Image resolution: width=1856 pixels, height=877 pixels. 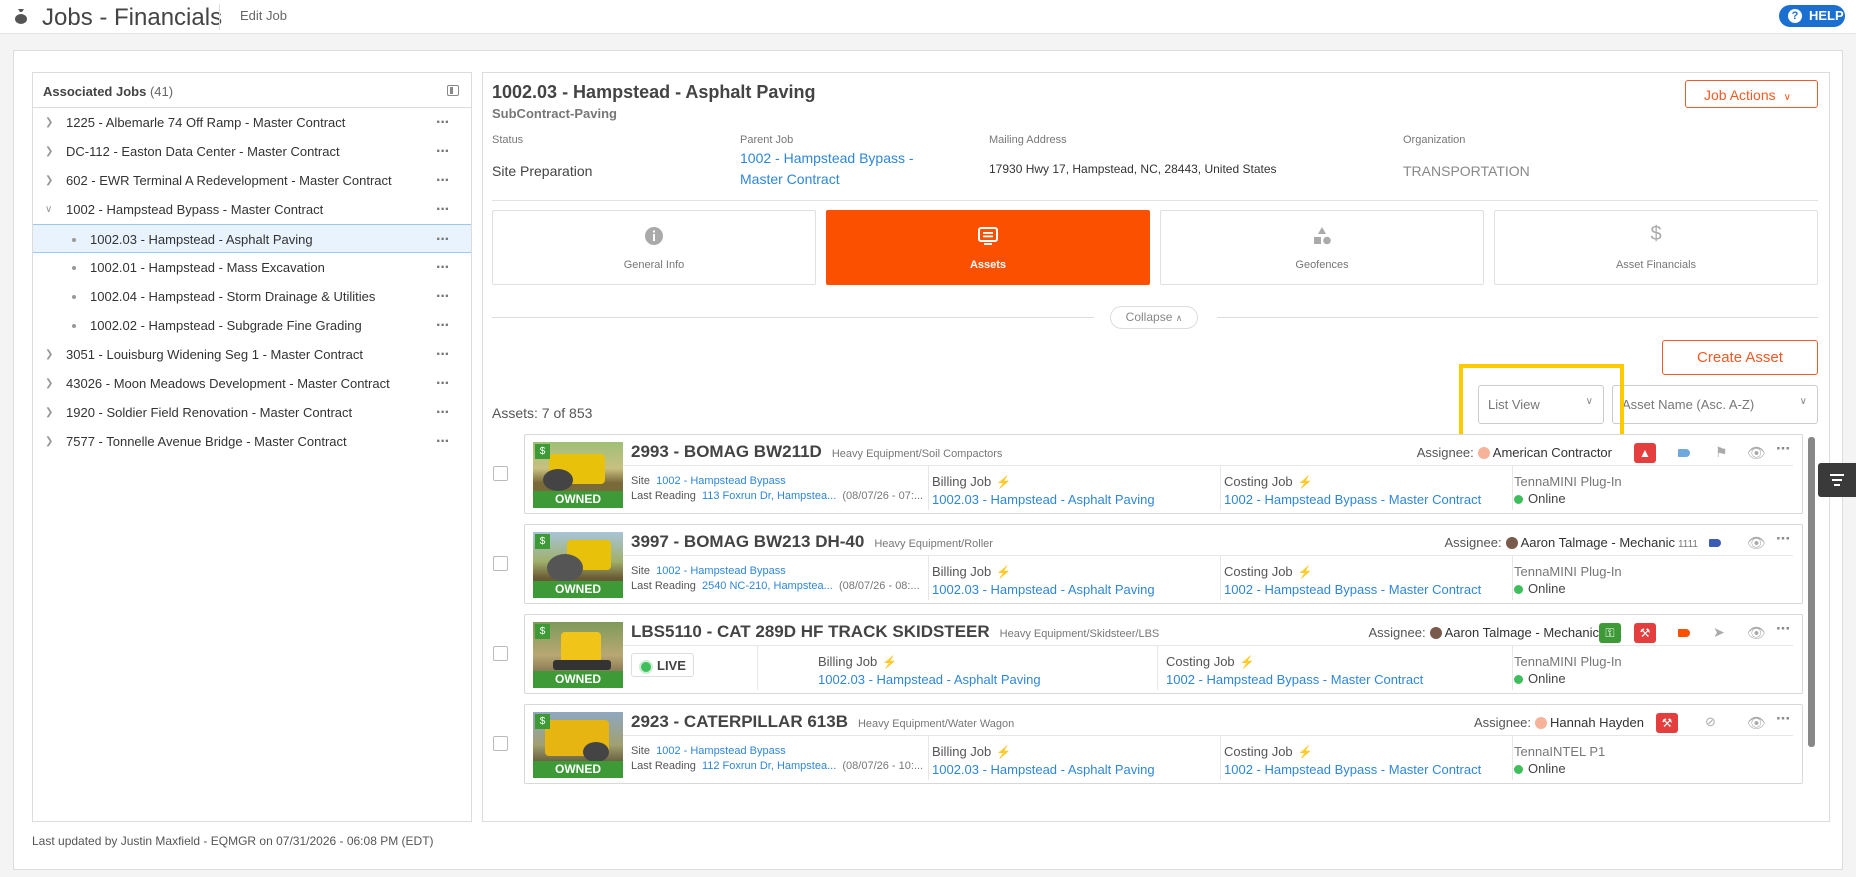 I want to click on job-title: 1002.03 - Hampstead - Asphalt Paving, so click(x=654, y=92).